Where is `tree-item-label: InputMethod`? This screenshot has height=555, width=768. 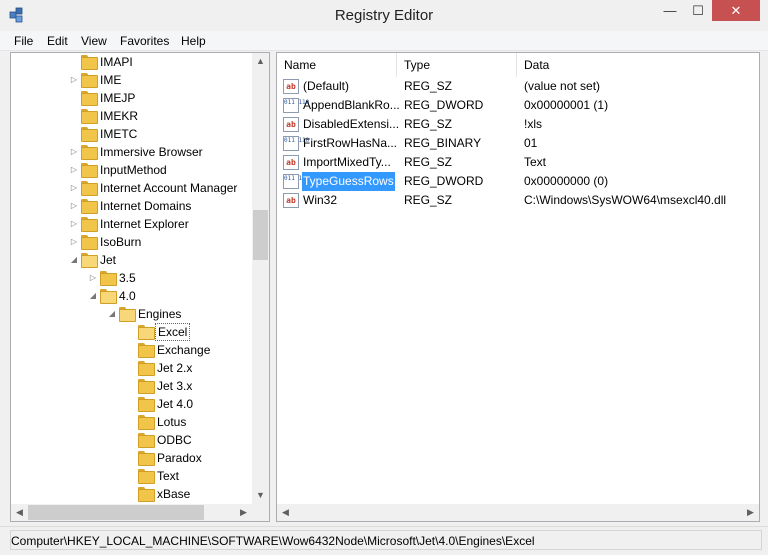 tree-item-label: InputMethod is located at coordinates (133, 170).